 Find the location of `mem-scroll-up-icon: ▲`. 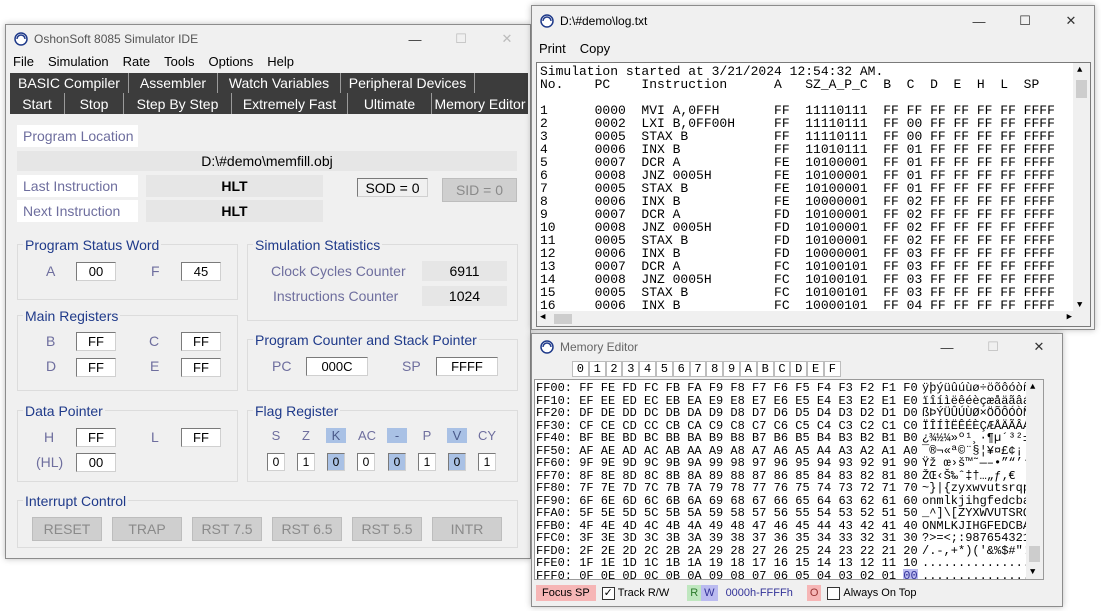

mem-scroll-up-icon: ▲ is located at coordinates (1032, 387).